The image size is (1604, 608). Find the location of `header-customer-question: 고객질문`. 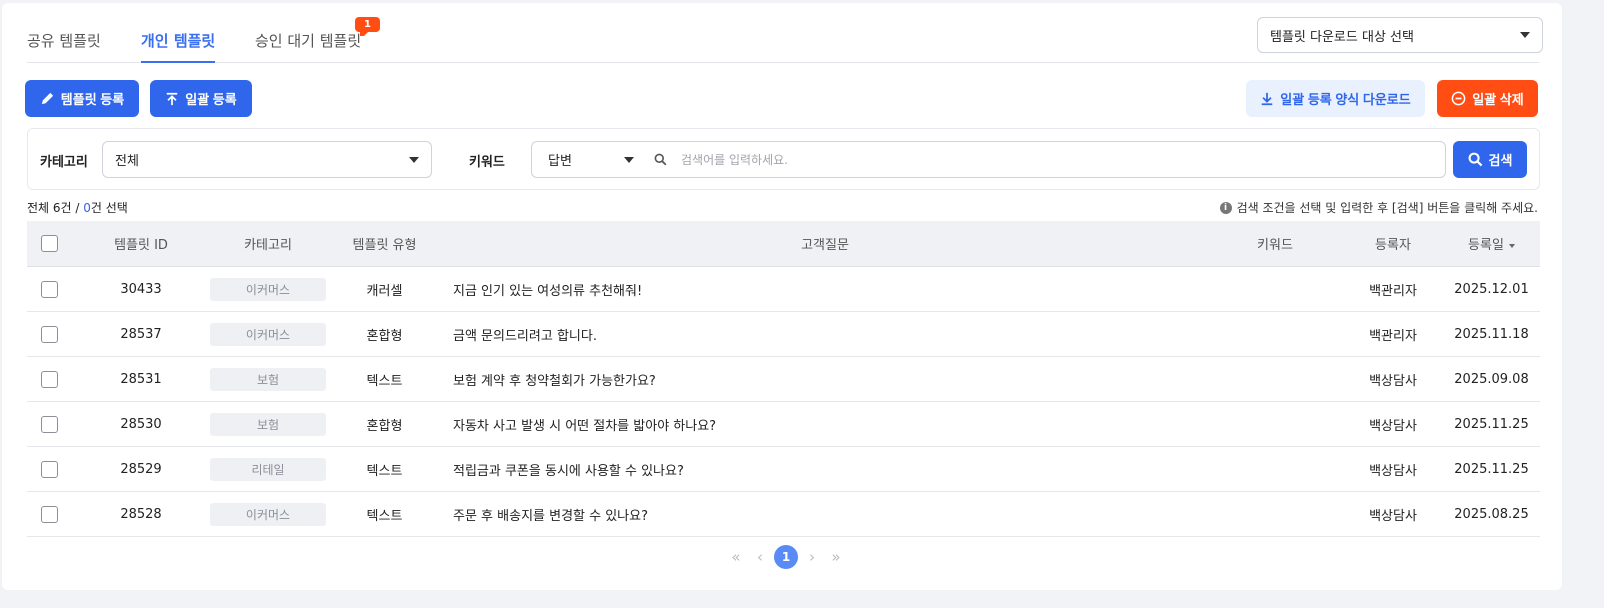

header-customer-question: 고객질문 is located at coordinates (825, 245).